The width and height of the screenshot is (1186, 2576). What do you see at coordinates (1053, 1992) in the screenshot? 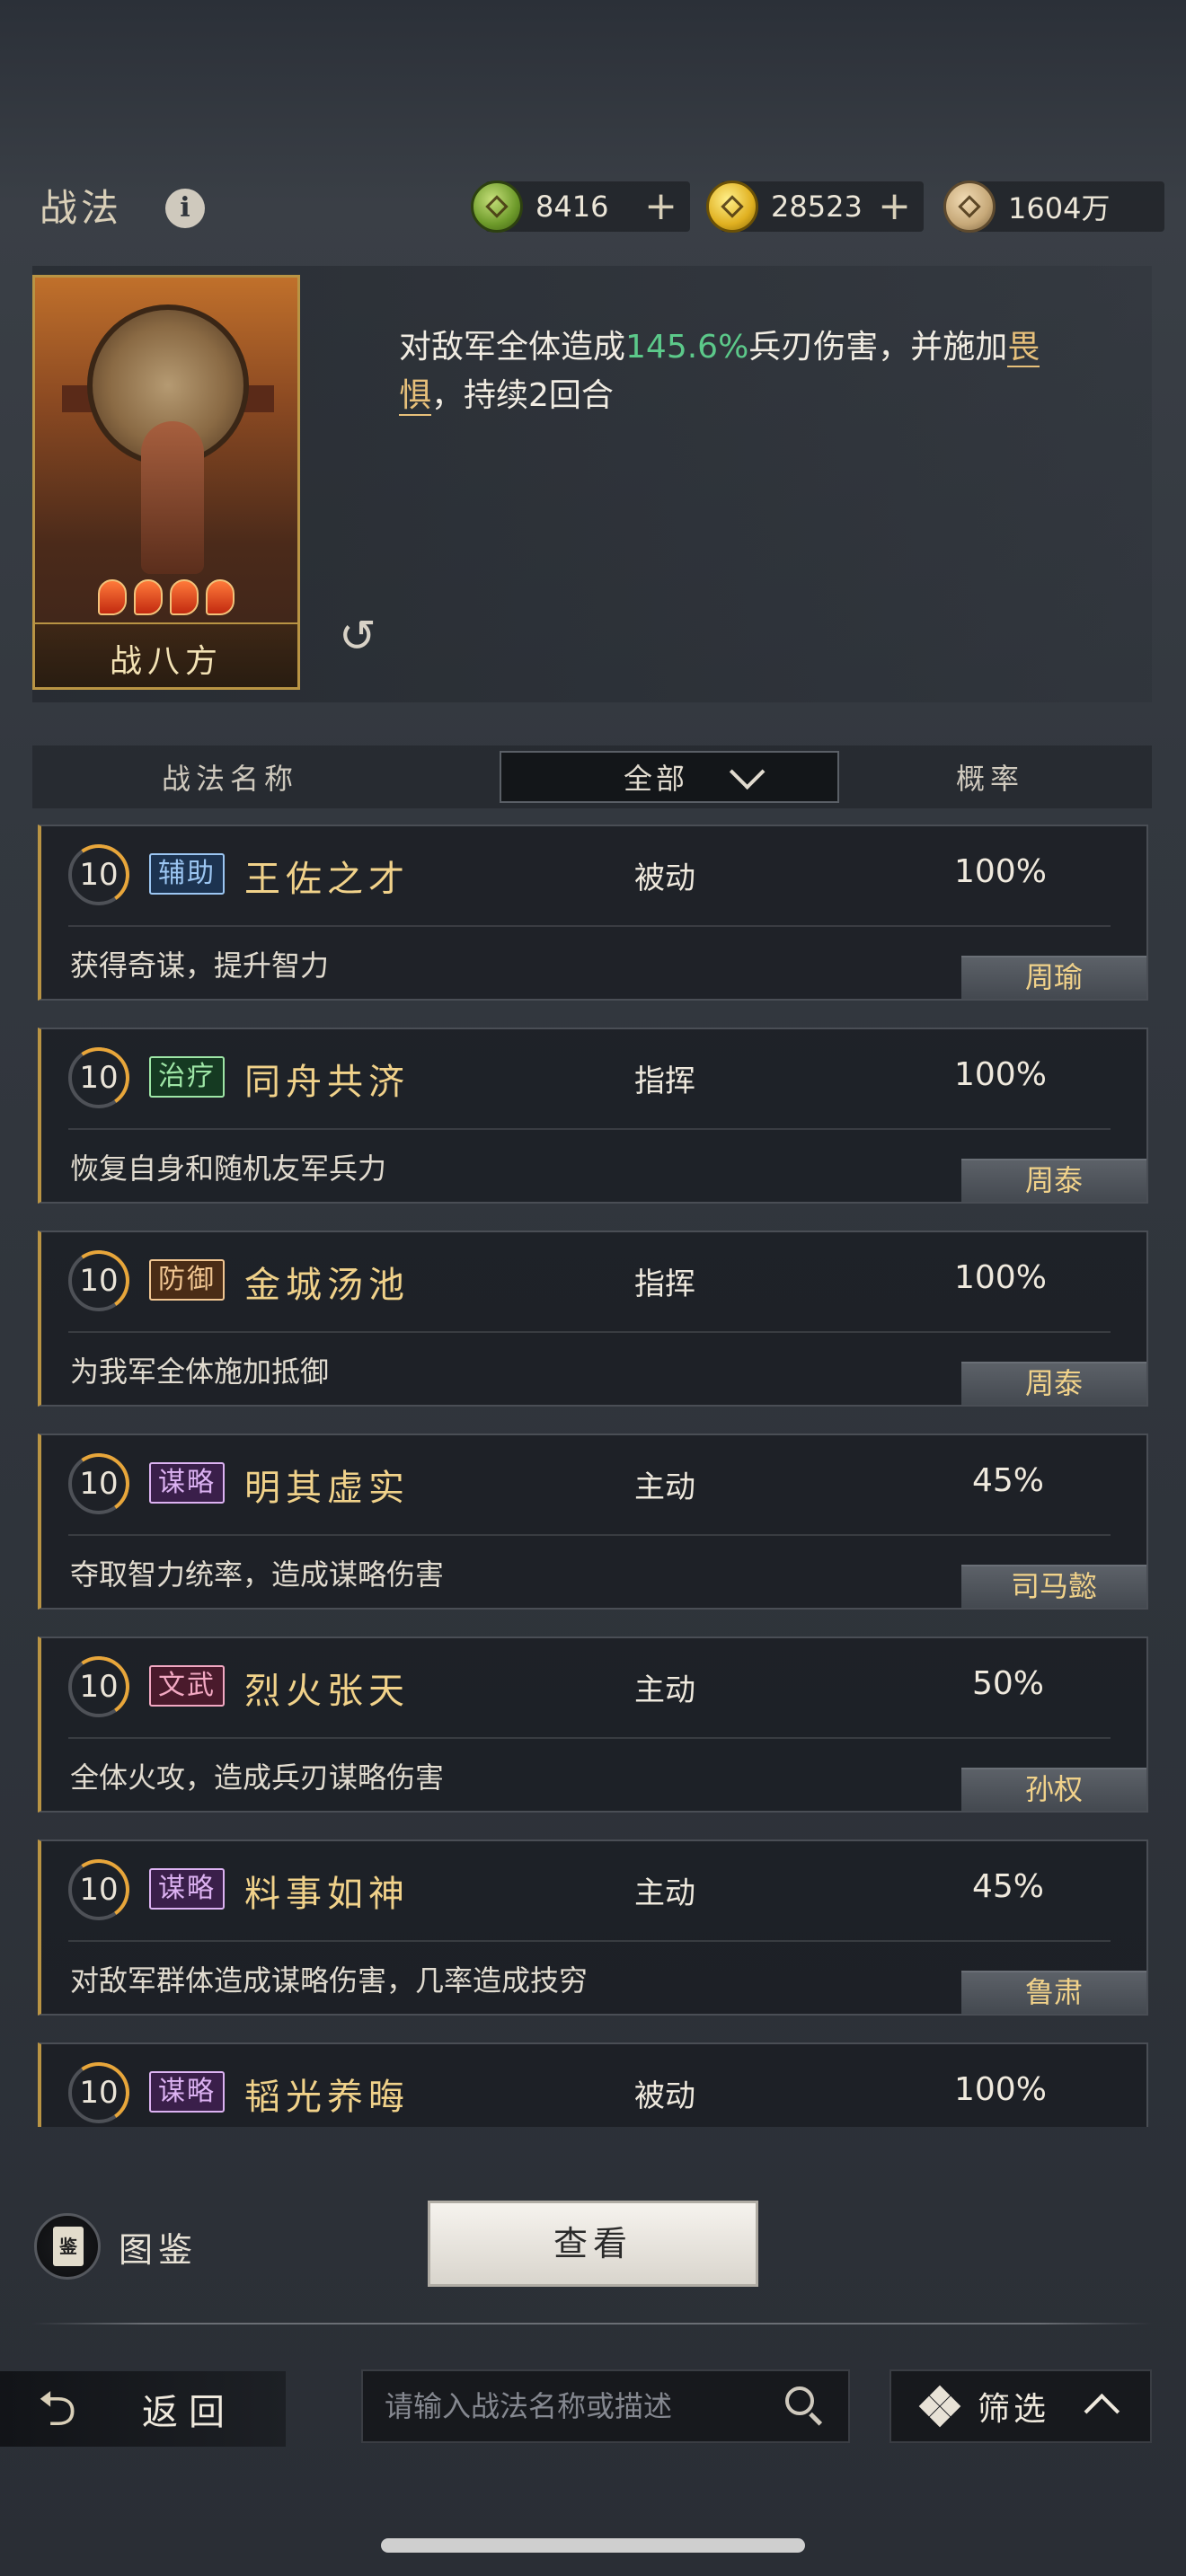
I see `skill-general-badge: 鲁肃` at bounding box center [1053, 1992].